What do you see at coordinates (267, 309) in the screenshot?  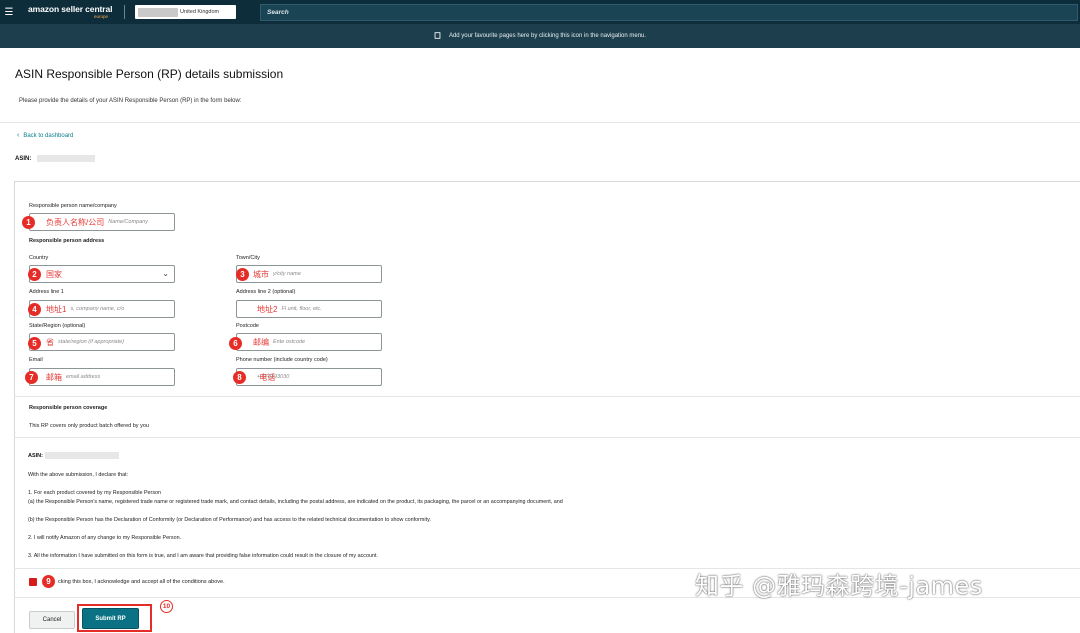 I see `address2-annotation: 地址2` at bounding box center [267, 309].